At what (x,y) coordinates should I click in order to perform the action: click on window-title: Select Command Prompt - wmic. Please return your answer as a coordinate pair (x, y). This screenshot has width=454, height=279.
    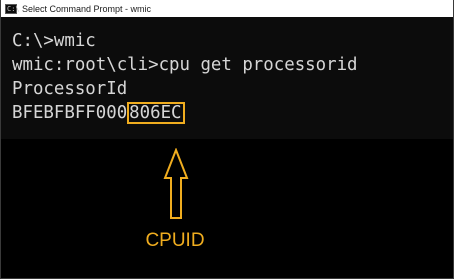
    Looking at the image, I should click on (87, 8).